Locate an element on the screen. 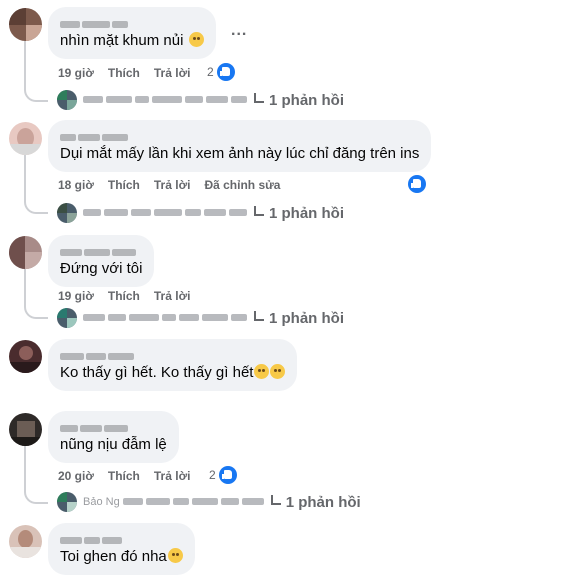 The height and width of the screenshot is (578, 587). comment-bubble: nũng nịu đẫm lệ is located at coordinates (113, 437).